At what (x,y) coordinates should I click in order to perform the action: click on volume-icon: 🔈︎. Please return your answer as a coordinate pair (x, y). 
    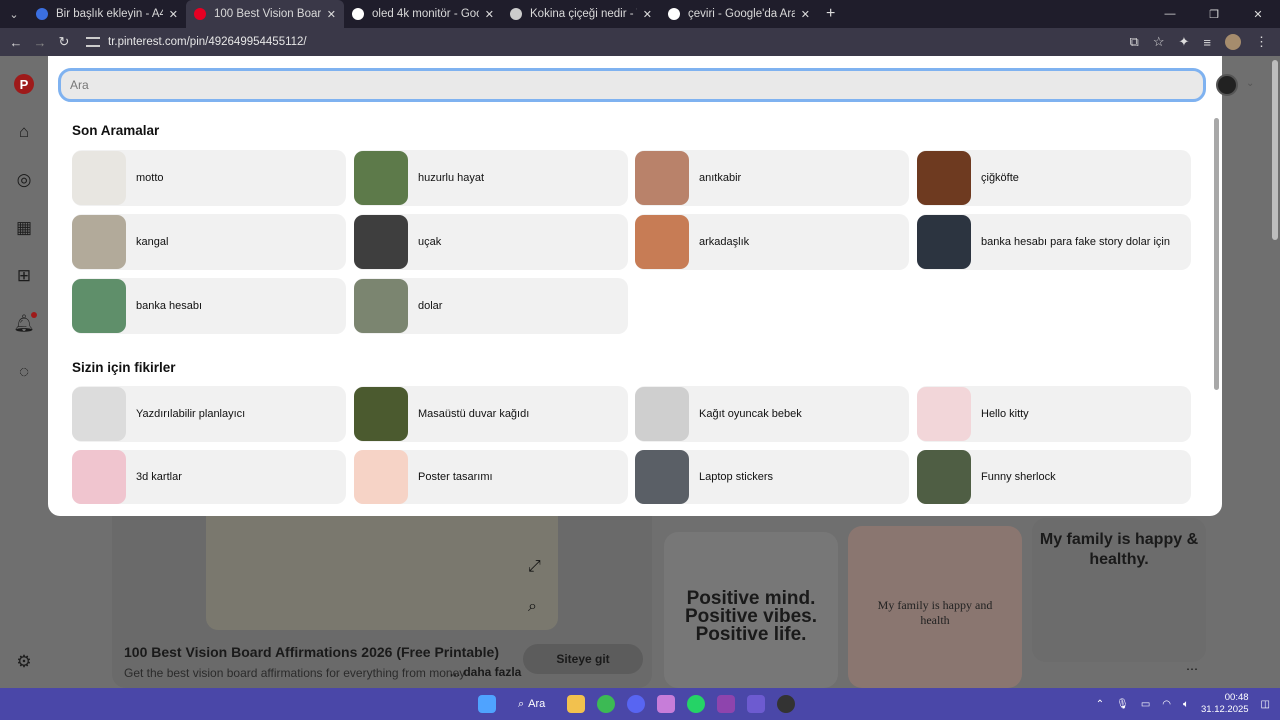
    Looking at the image, I should click on (1186, 704).